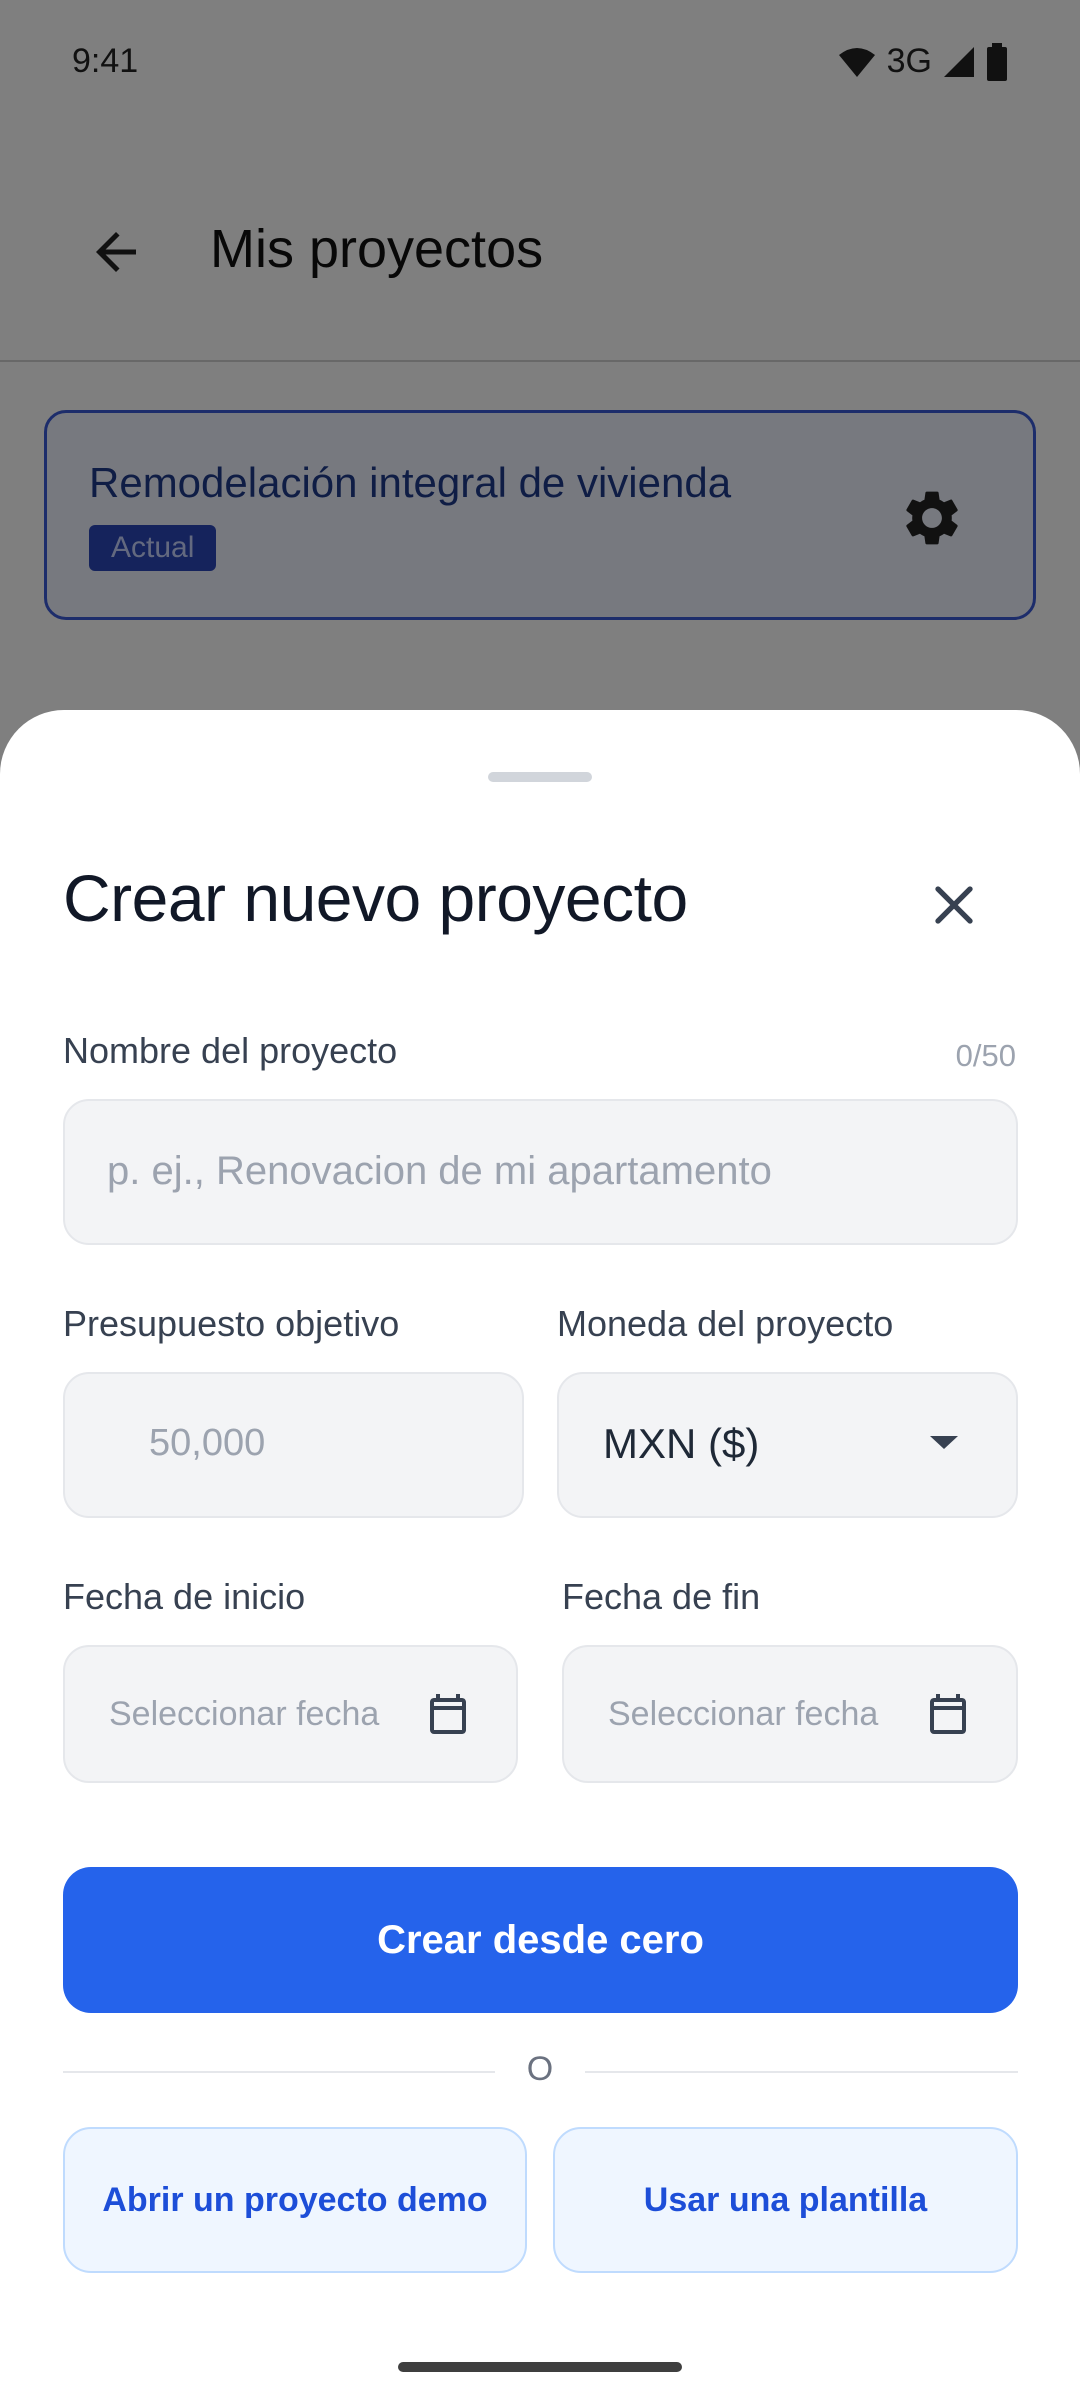  I want to click on open-demo-button: Abrir un proyecto demo, so click(295, 2200).